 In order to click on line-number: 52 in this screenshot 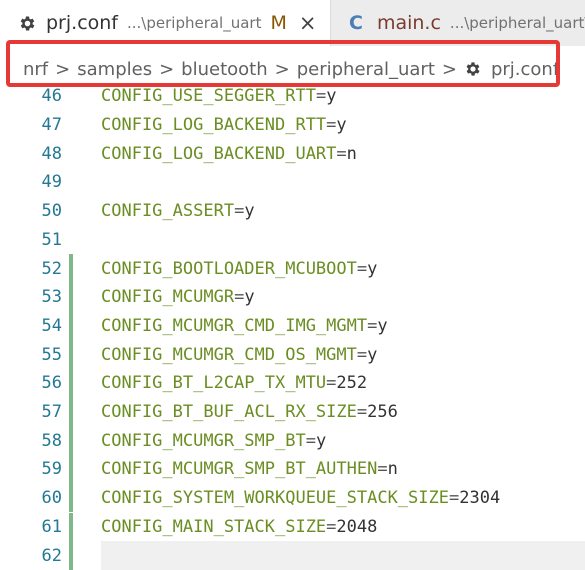, I will do `click(51, 268)`.